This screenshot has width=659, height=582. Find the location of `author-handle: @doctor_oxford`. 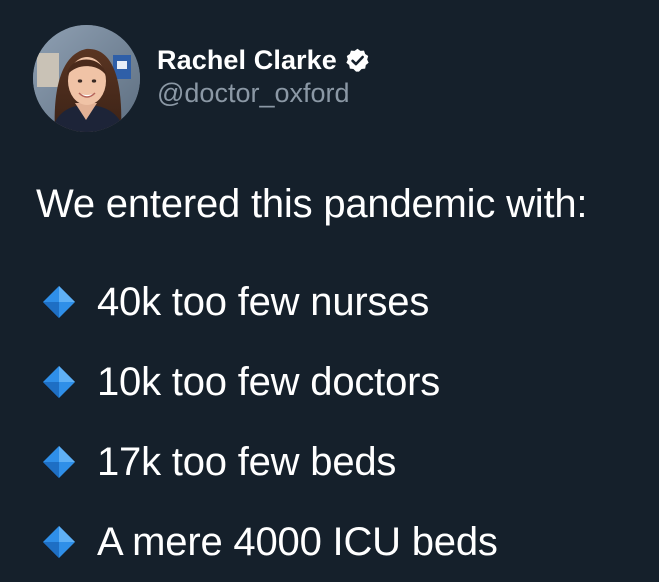

author-handle: @doctor_oxford is located at coordinates (264, 93).